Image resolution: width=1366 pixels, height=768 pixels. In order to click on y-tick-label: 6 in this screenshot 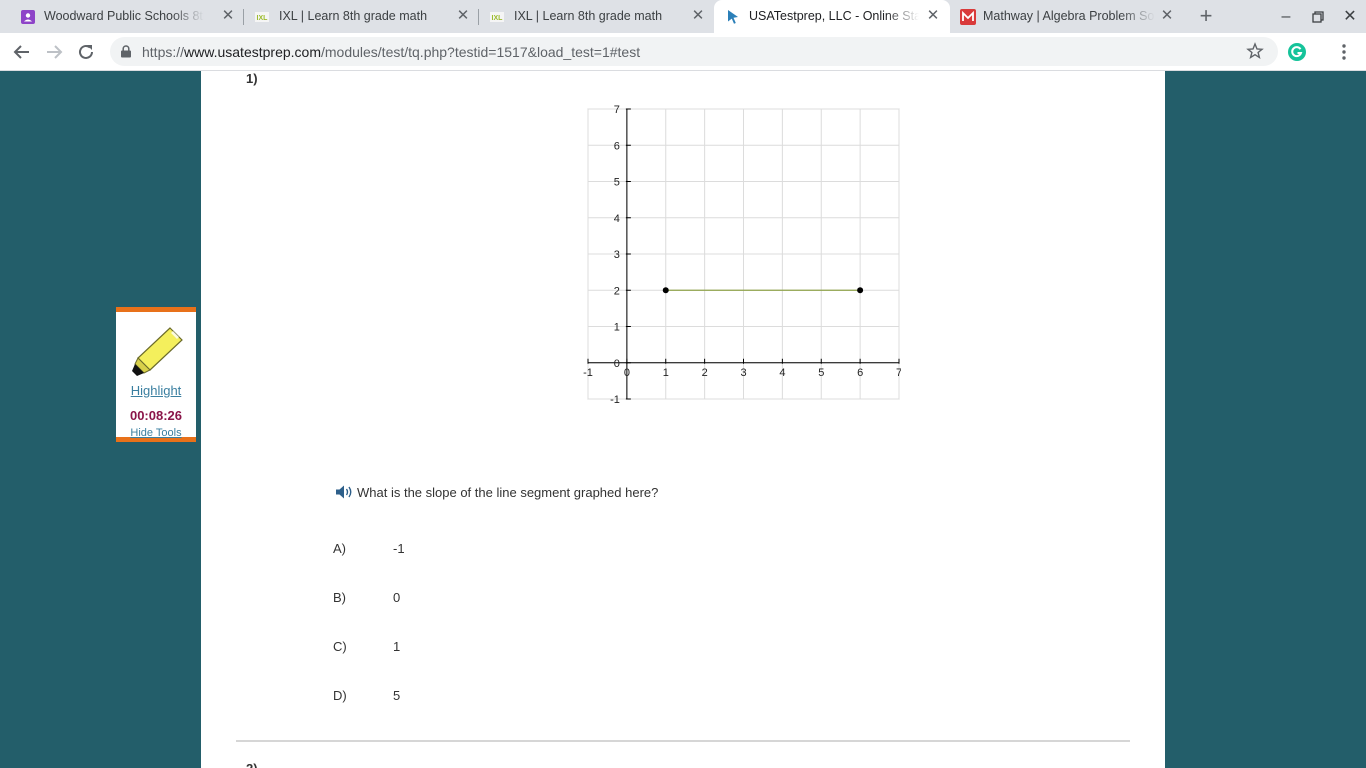, I will do `click(617, 146)`.